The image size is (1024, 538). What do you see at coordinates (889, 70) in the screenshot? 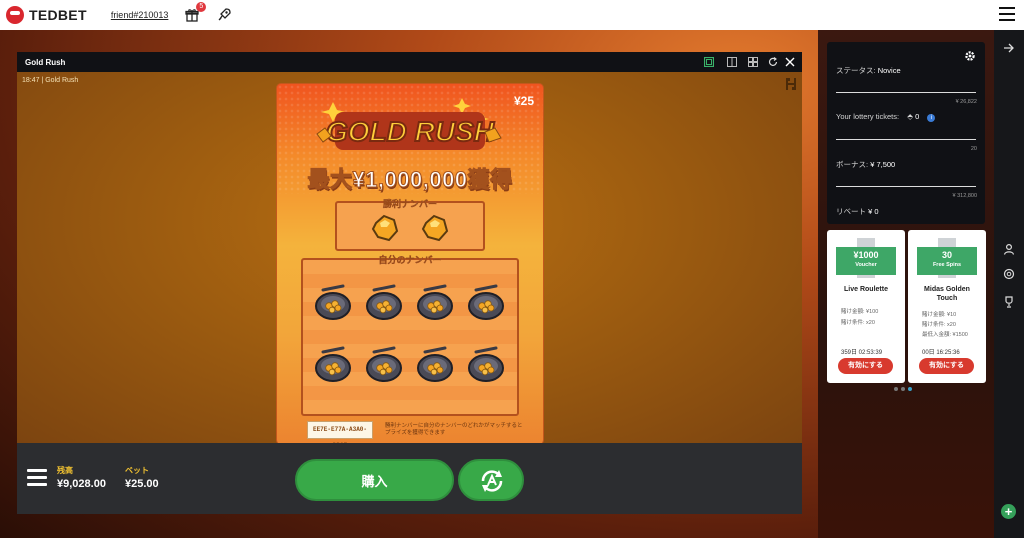
I see `status-value: Novice` at bounding box center [889, 70].